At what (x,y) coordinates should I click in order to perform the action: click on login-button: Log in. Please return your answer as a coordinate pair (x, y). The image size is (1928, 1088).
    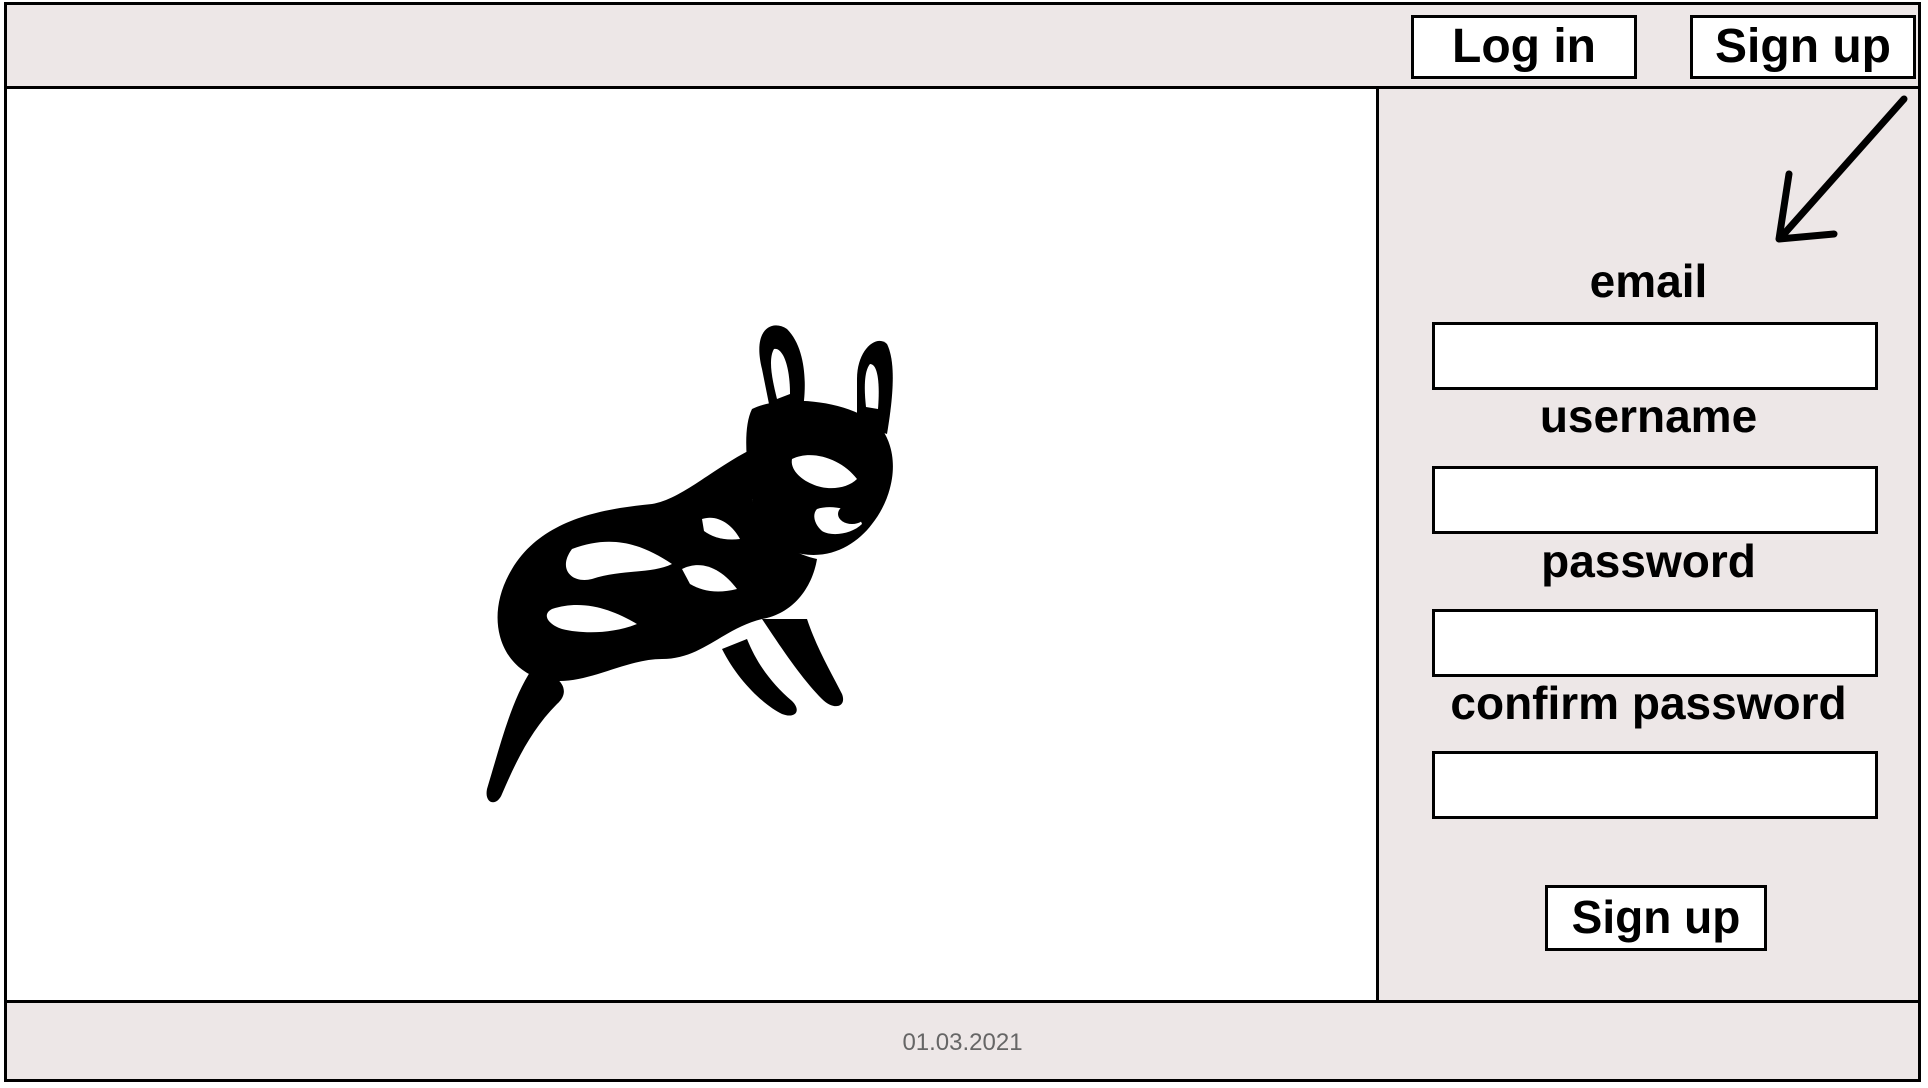
    Looking at the image, I should click on (1524, 47).